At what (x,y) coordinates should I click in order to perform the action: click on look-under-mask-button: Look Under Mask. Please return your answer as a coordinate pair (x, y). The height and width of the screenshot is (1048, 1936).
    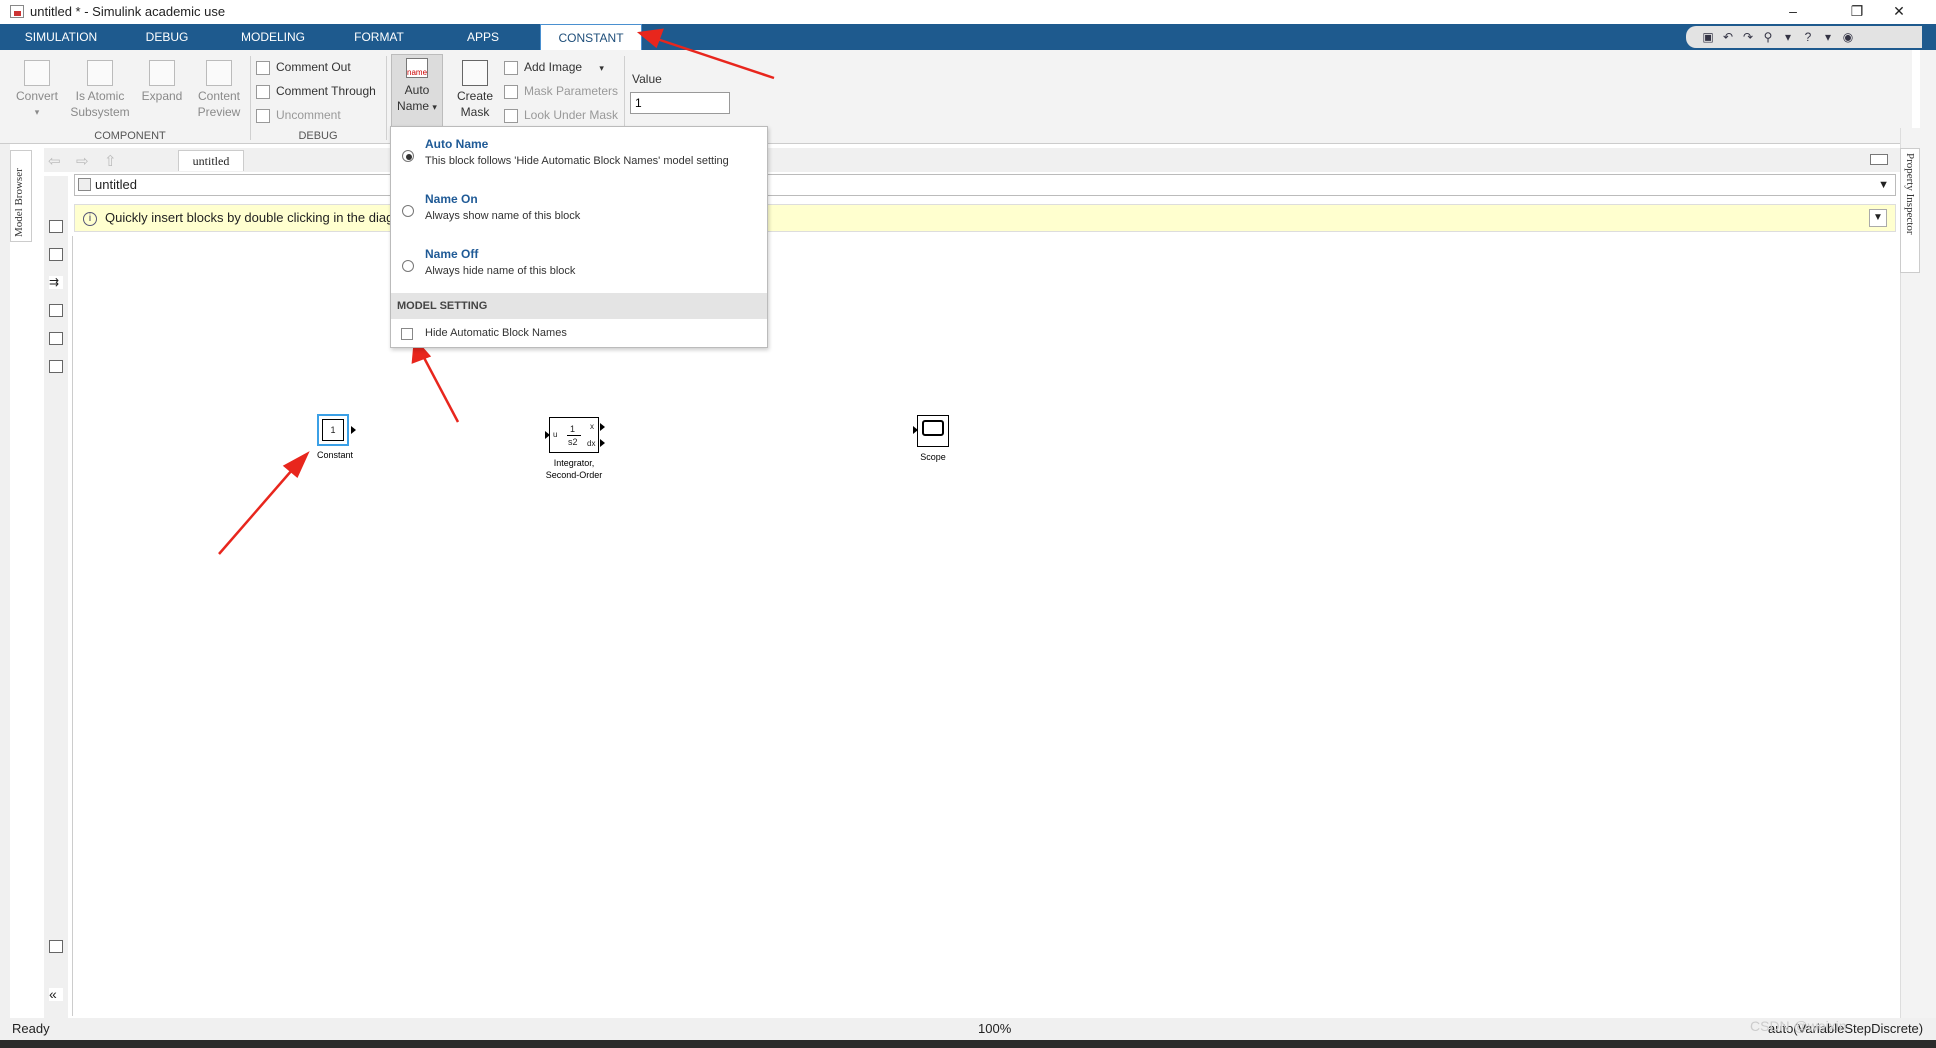
    Looking at the image, I should click on (561, 115).